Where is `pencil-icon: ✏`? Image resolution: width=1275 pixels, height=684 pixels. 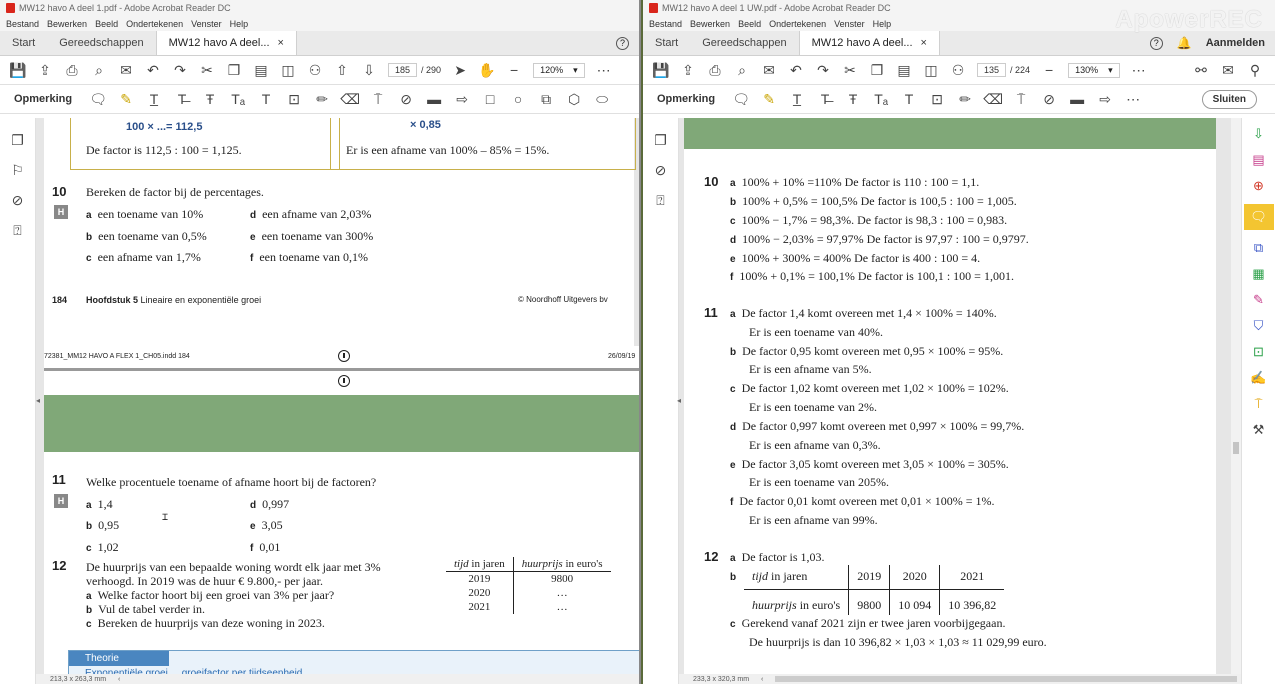
pencil-icon: ✏ is located at coordinates (322, 99).